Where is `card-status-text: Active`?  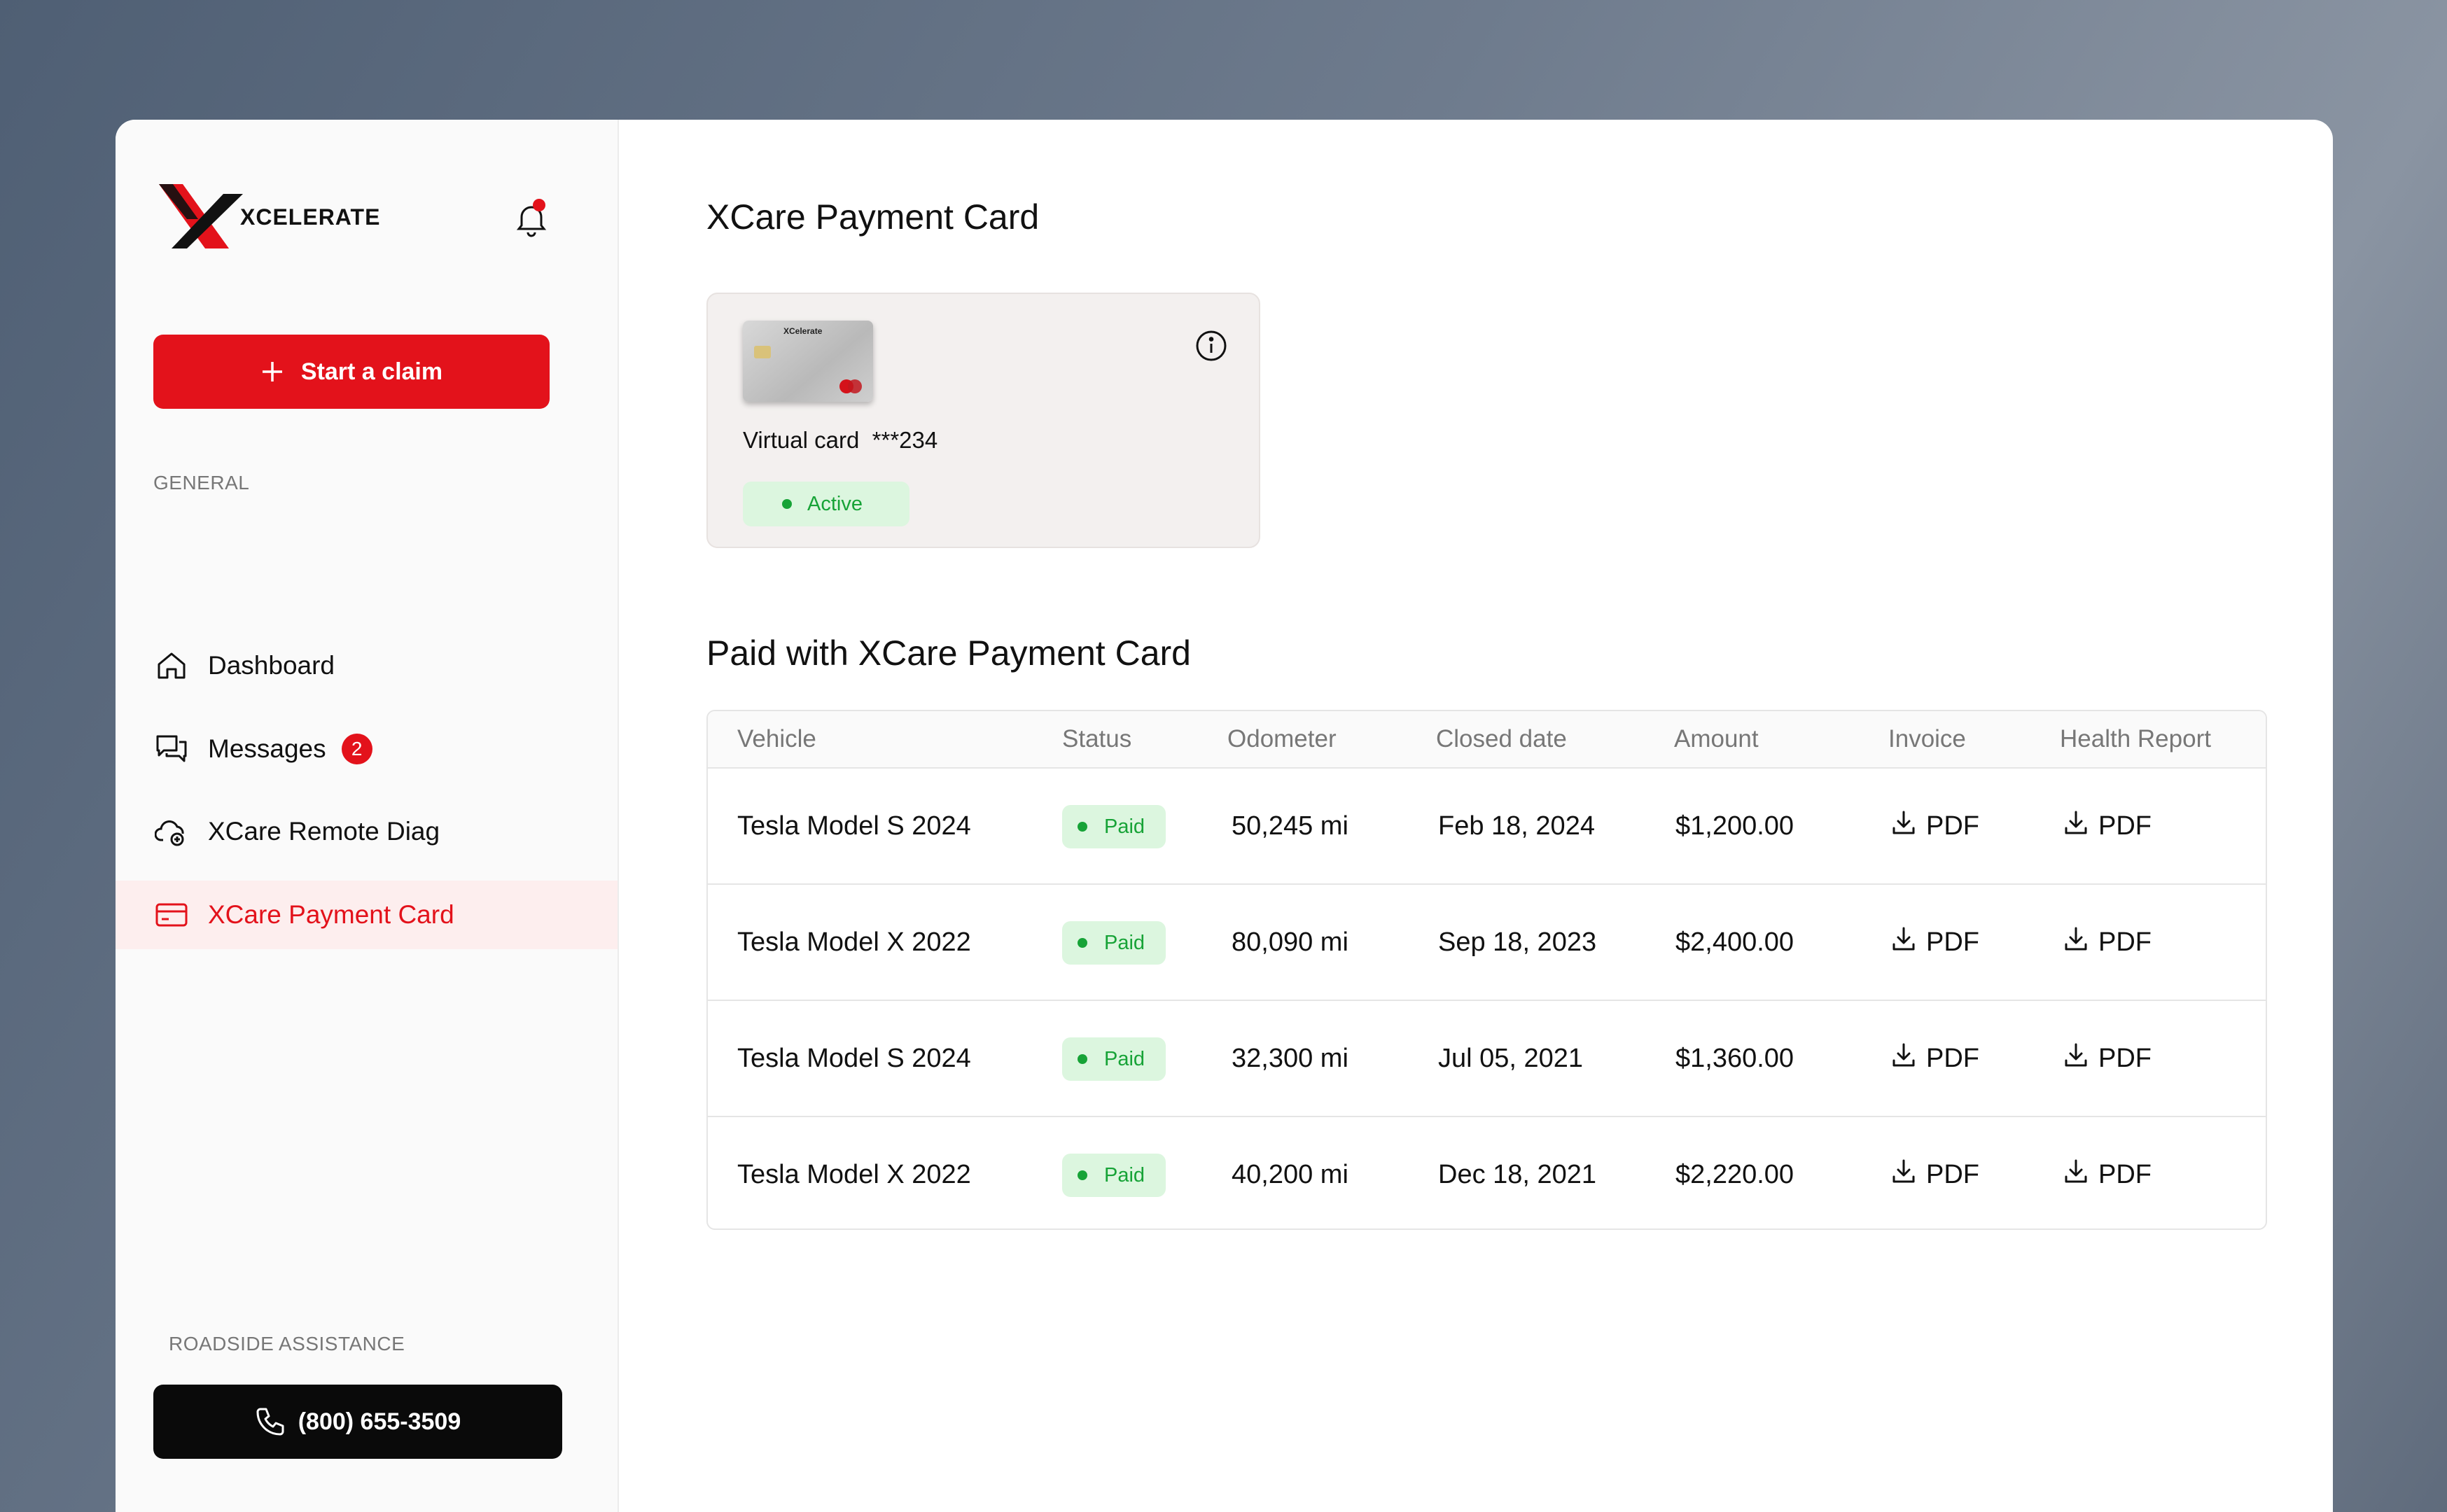
card-status-text: Active is located at coordinates (835, 503).